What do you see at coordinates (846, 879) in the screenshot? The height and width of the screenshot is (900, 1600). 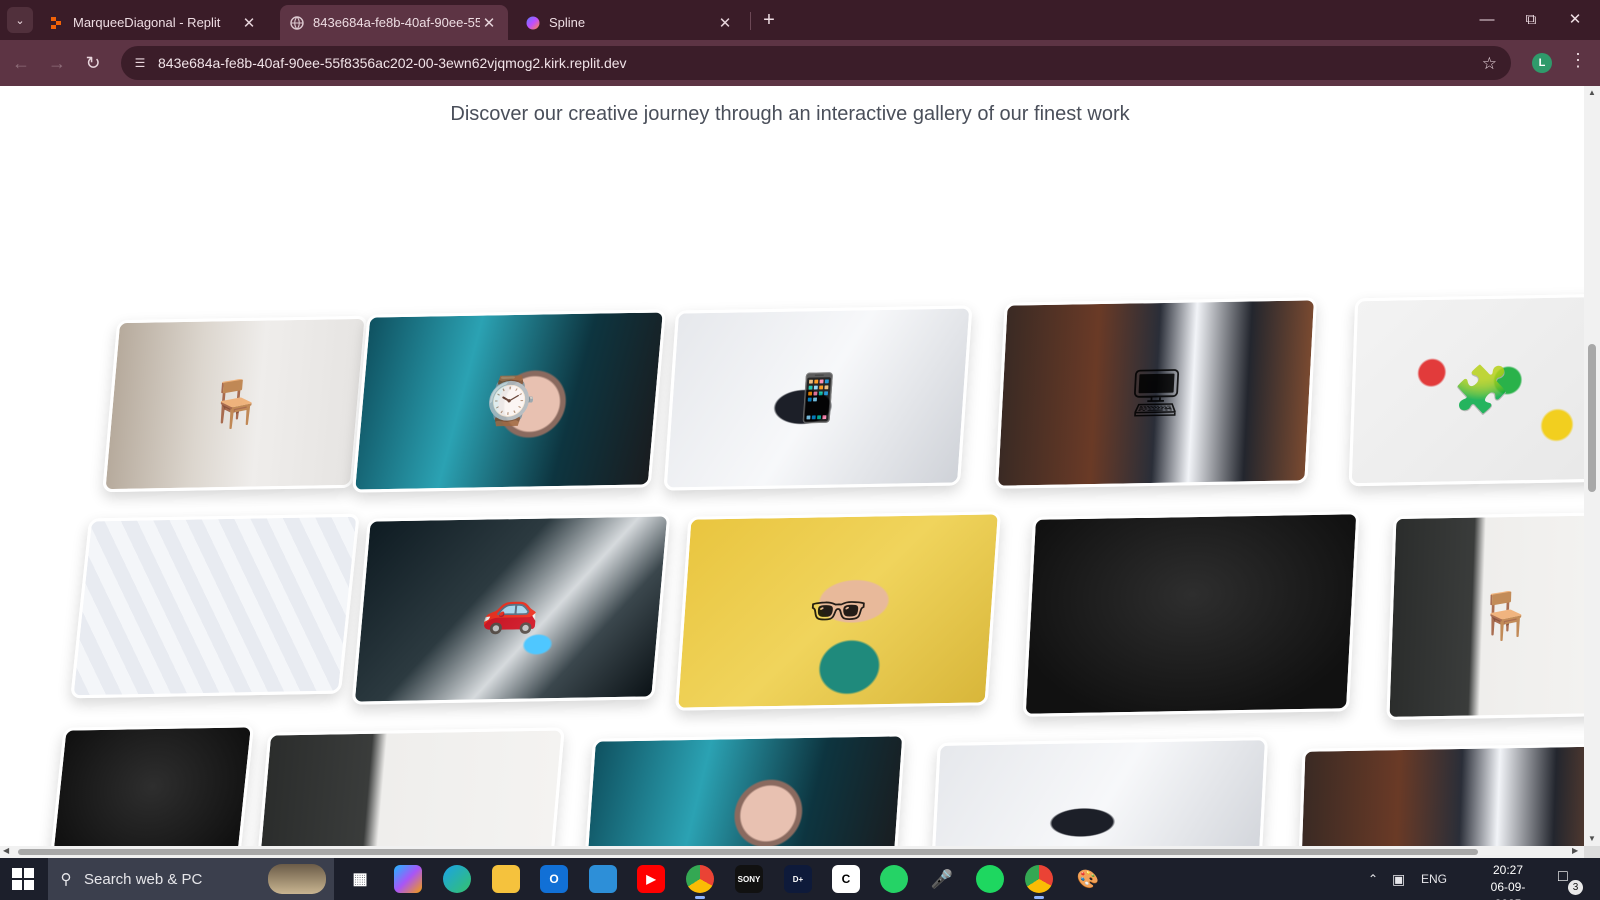 I see `capcut-icon: C` at bounding box center [846, 879].